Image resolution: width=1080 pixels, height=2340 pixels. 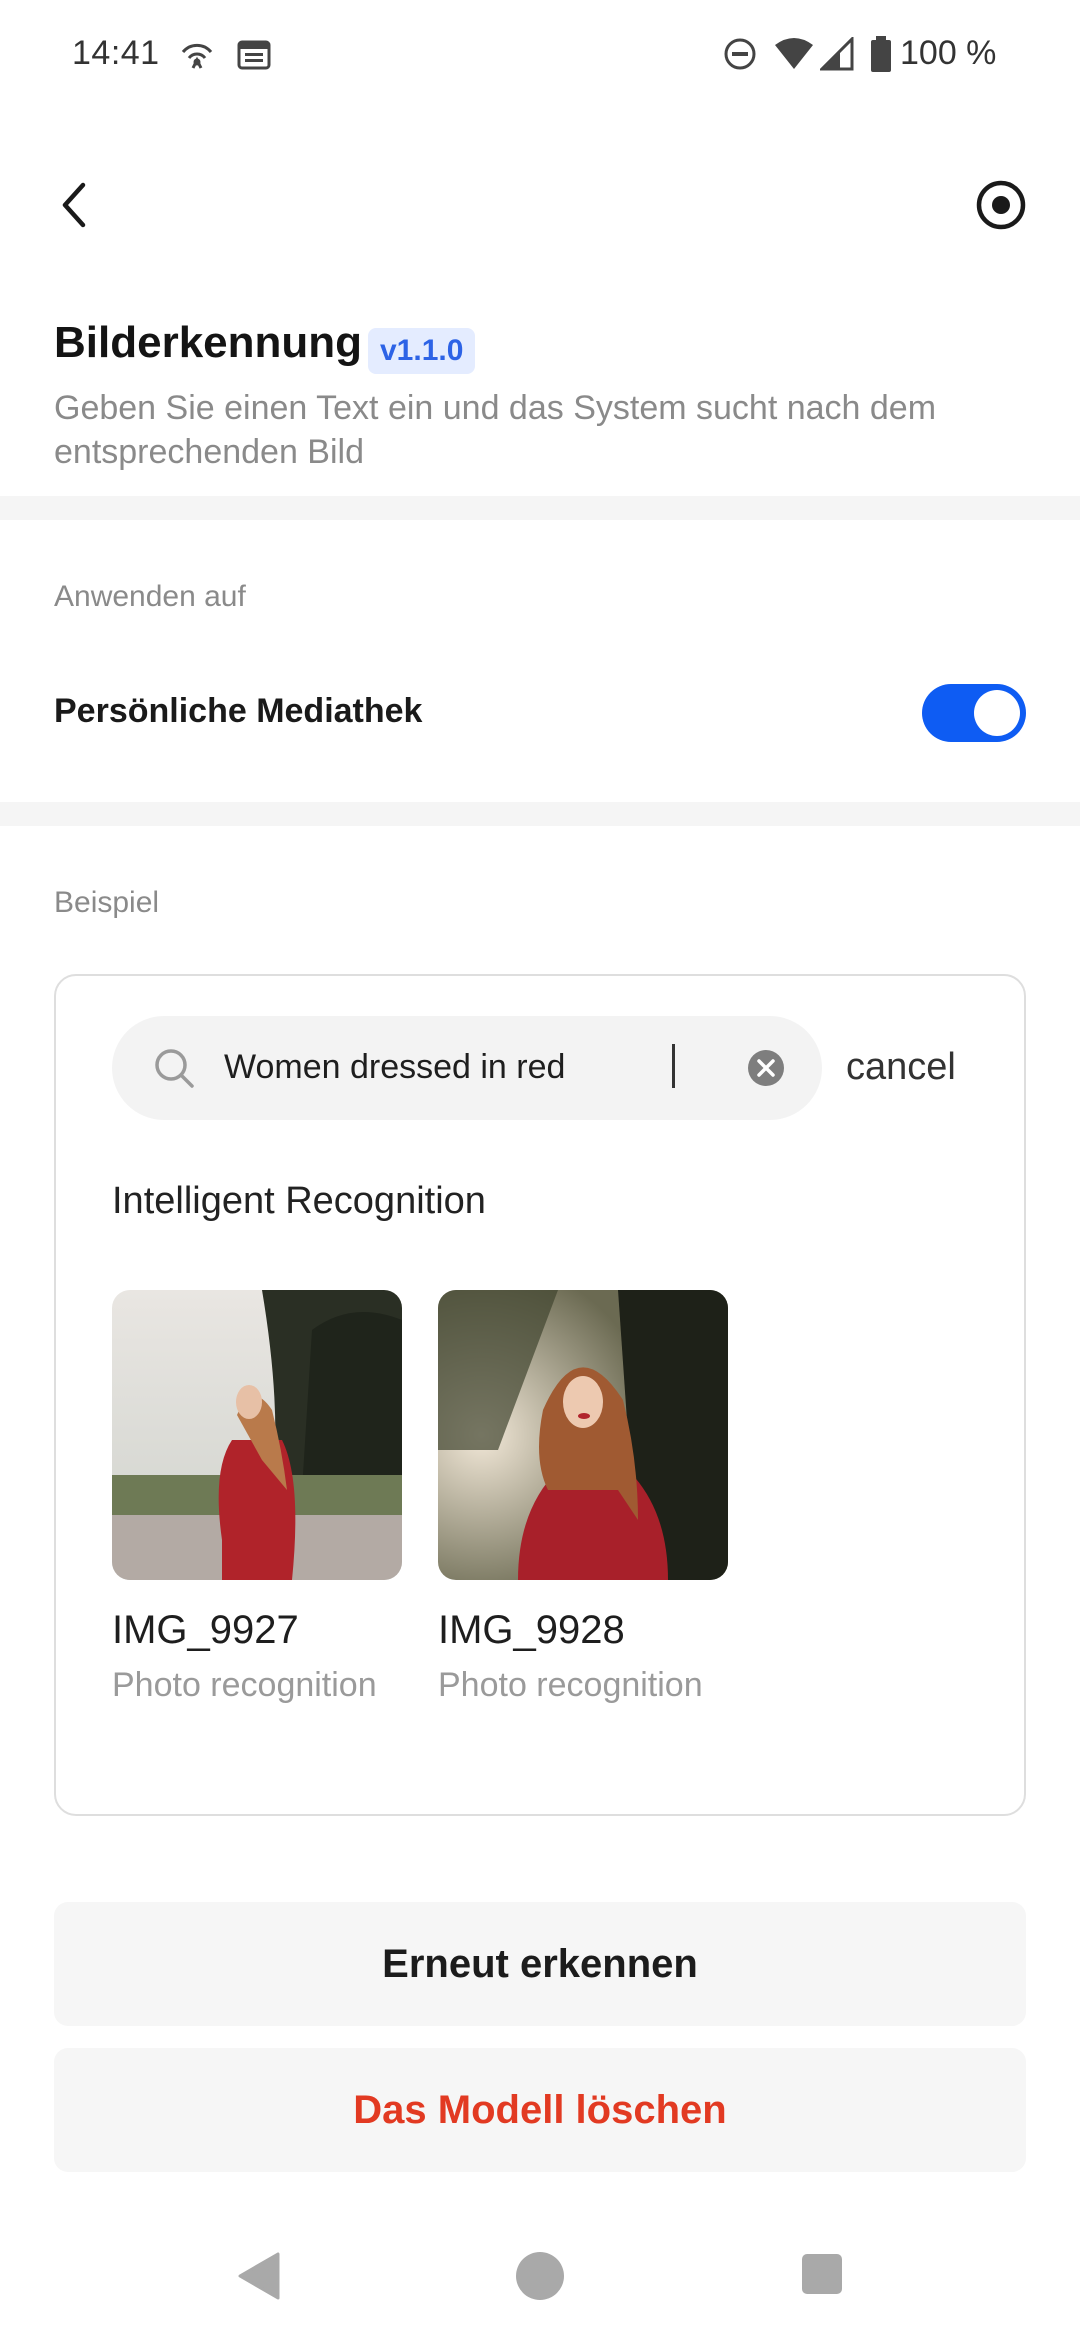 What do you see at coordinates (531, 1630) in the screenshot?
I see `result-name-2: IMG_9928` at bounding box center [531, 1630].